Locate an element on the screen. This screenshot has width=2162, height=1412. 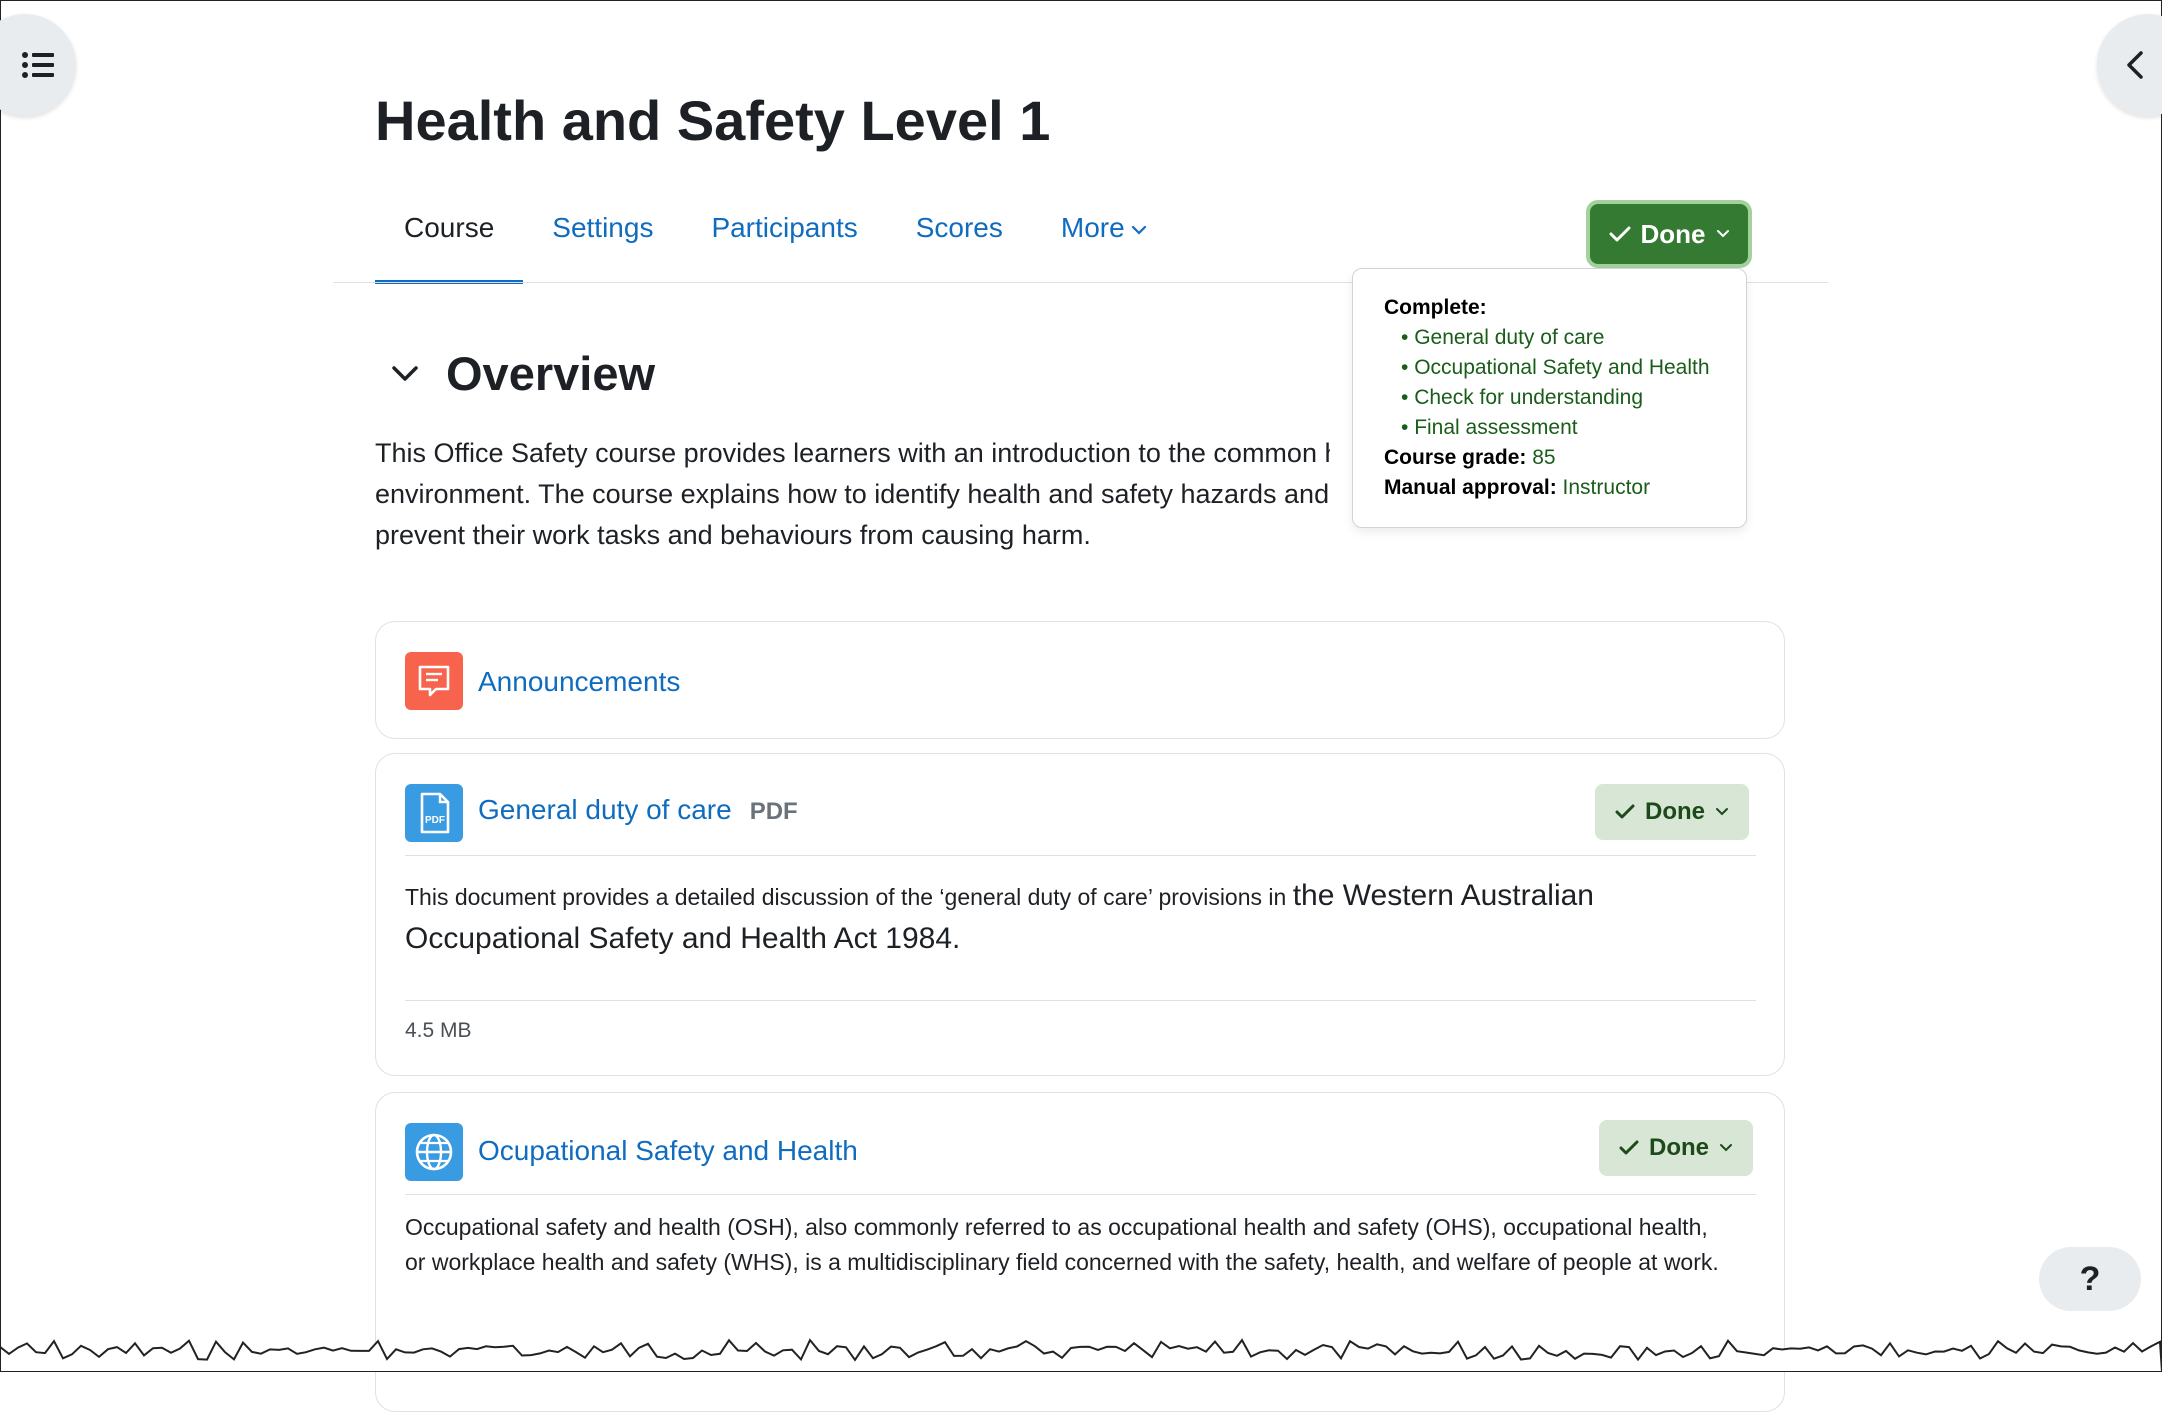
tab-settings-label: Settings is located at coordinates (603, 227).